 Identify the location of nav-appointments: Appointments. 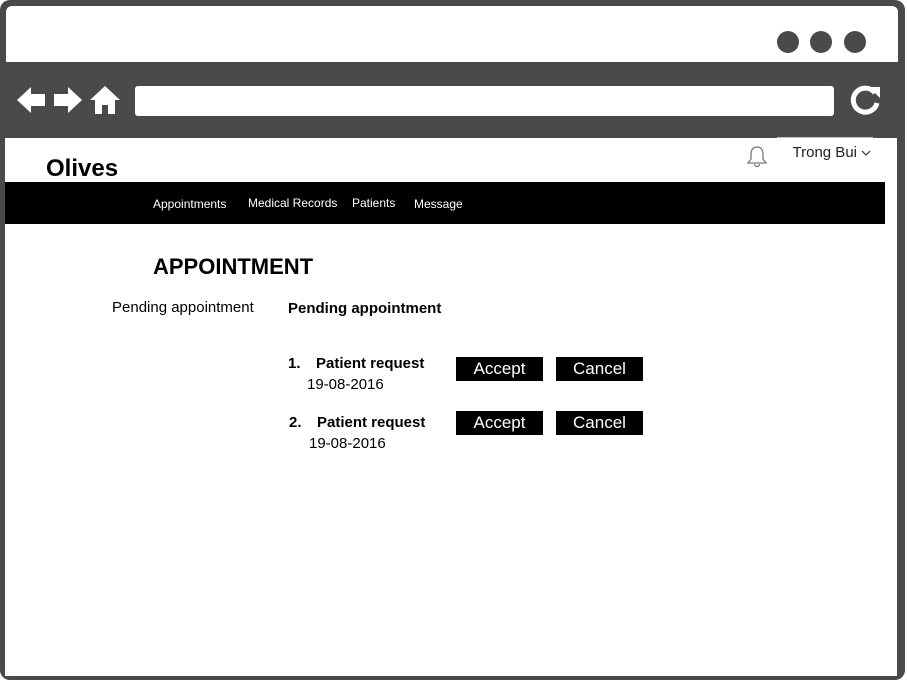
(189, 204).